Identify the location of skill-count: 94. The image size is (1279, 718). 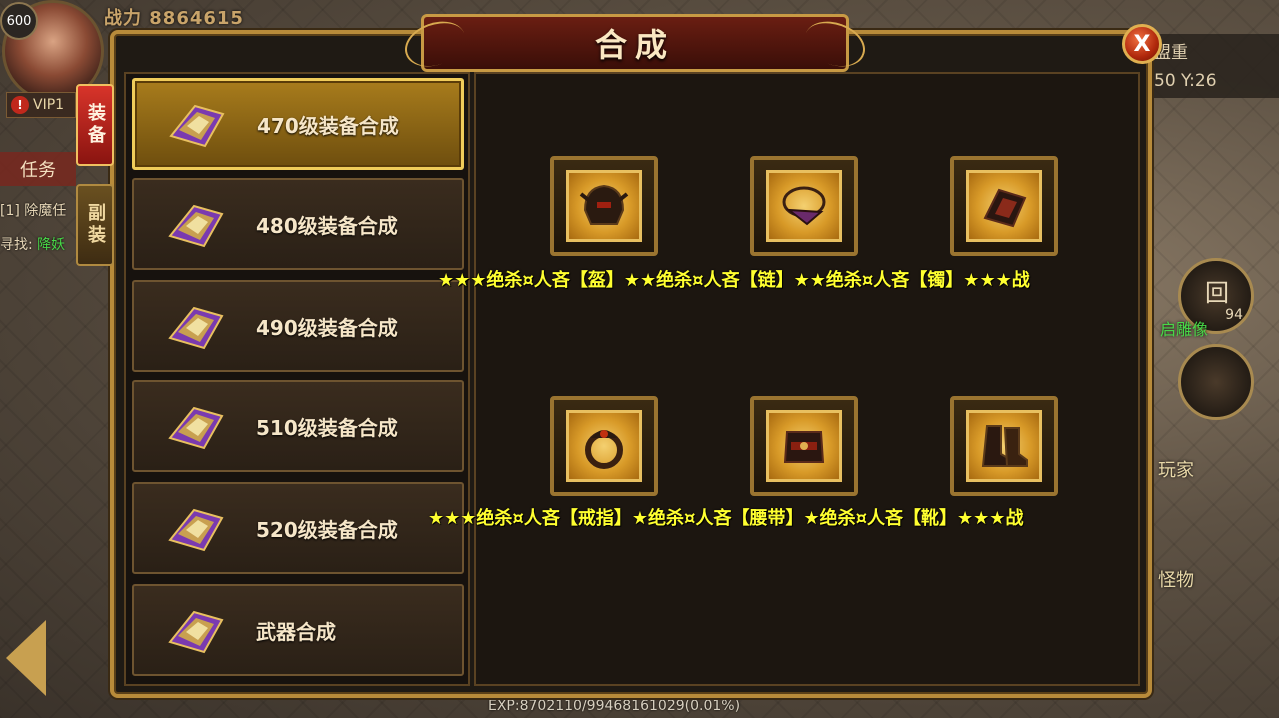
(1234, 315).